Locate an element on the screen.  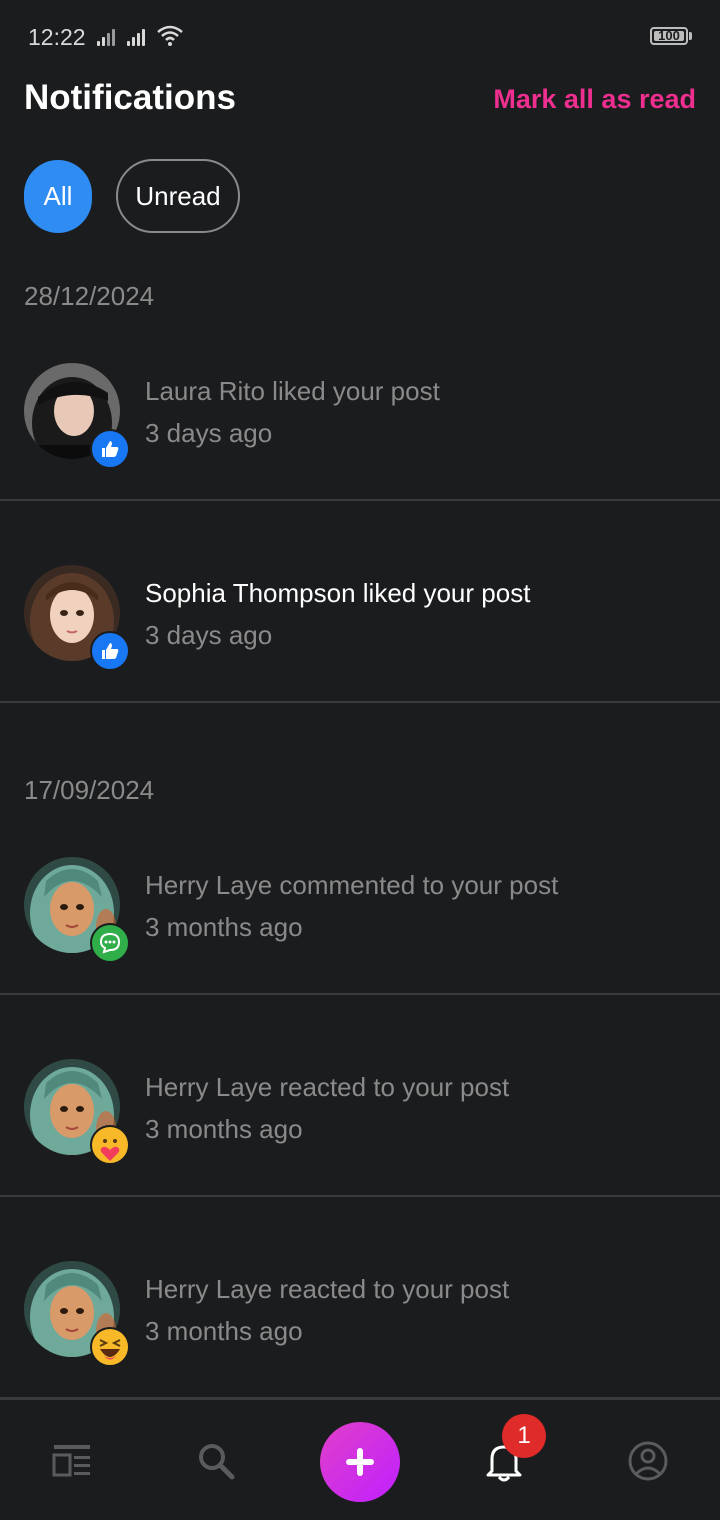
status-time: 12:22 is located at coordinates (57, 37).